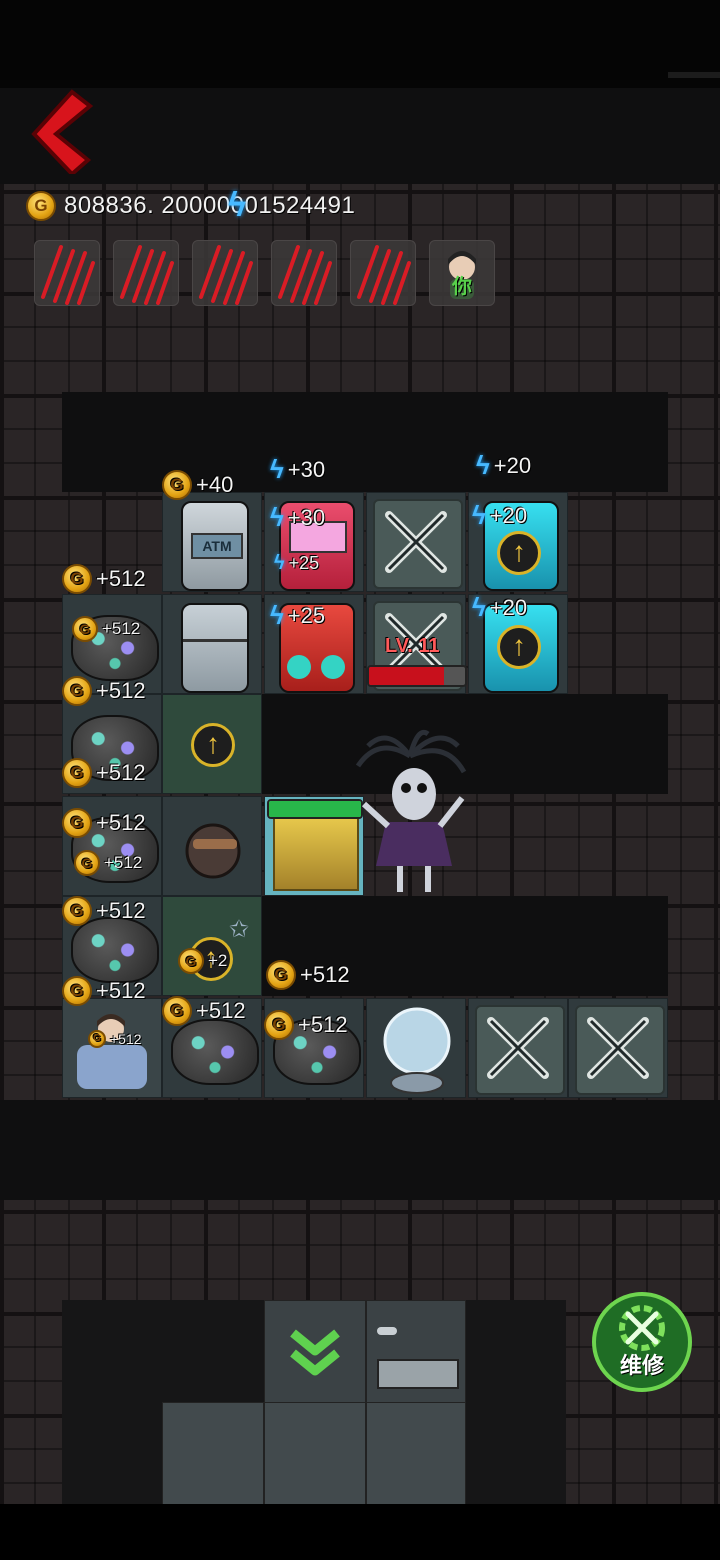 The image size is (720, 1560). I want to click on turret-cell, so click(212, 846).